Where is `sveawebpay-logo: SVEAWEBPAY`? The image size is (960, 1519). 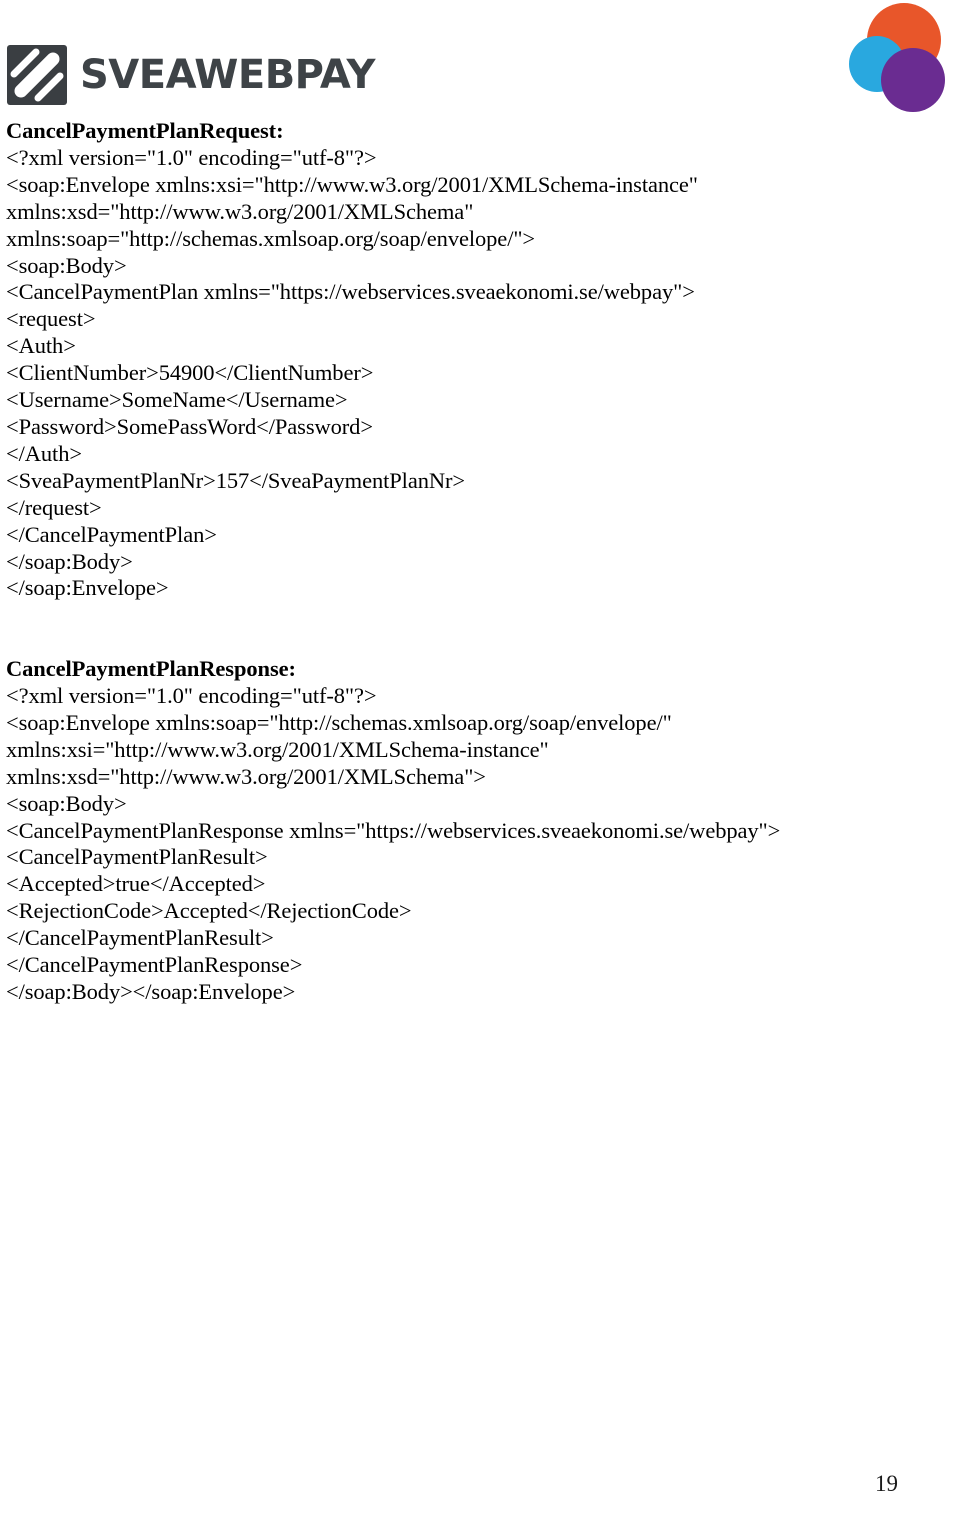 sveawebpay-logo: SVEAWEBPAY is located at coordinates (208, 75).